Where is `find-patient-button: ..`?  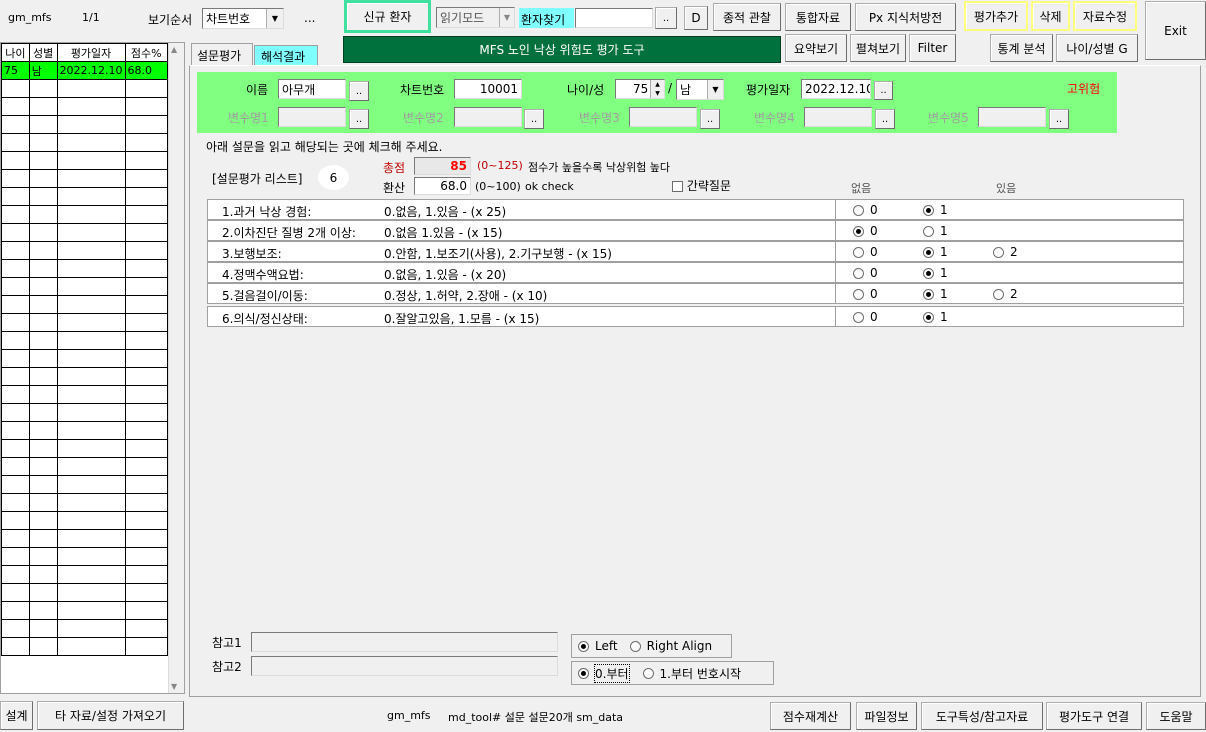 find-patient-button: .. is located at coordinates (666, 18).